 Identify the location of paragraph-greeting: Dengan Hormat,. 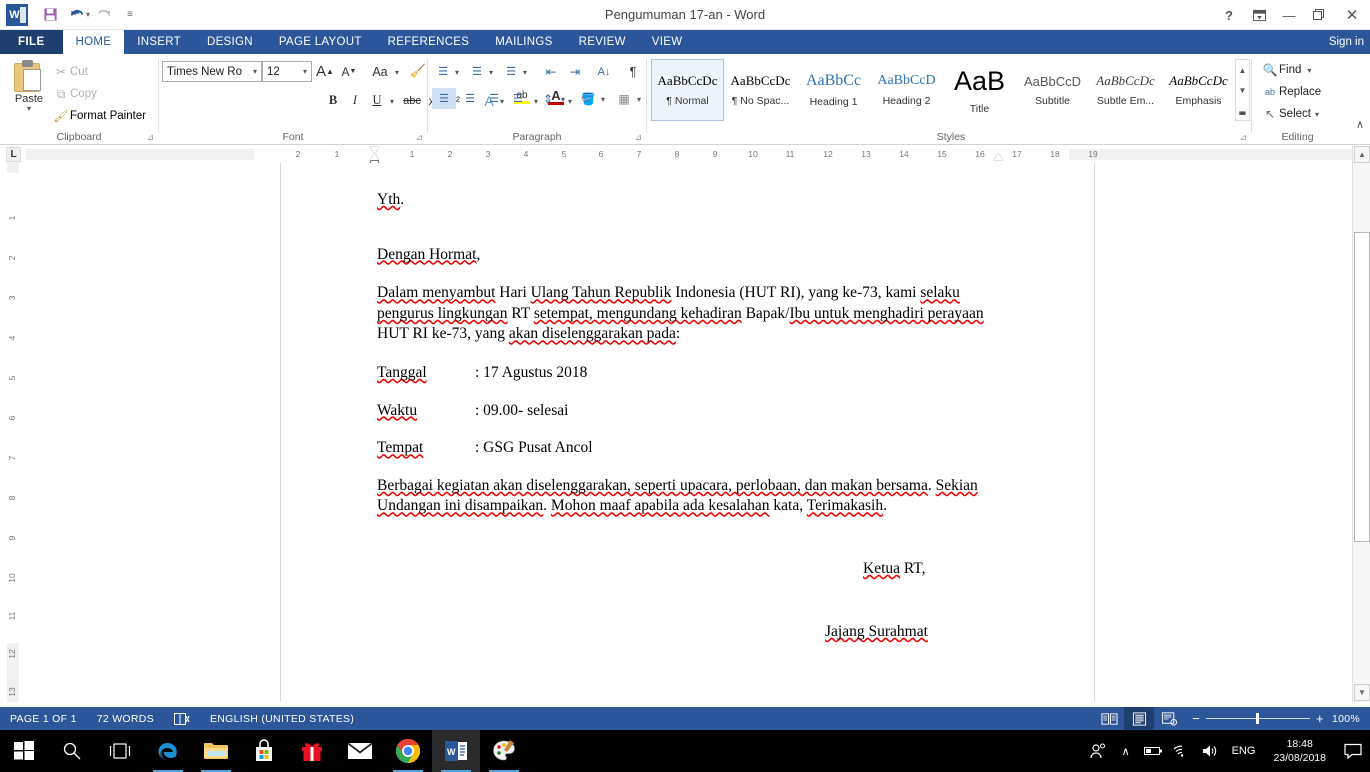
(693, 255).